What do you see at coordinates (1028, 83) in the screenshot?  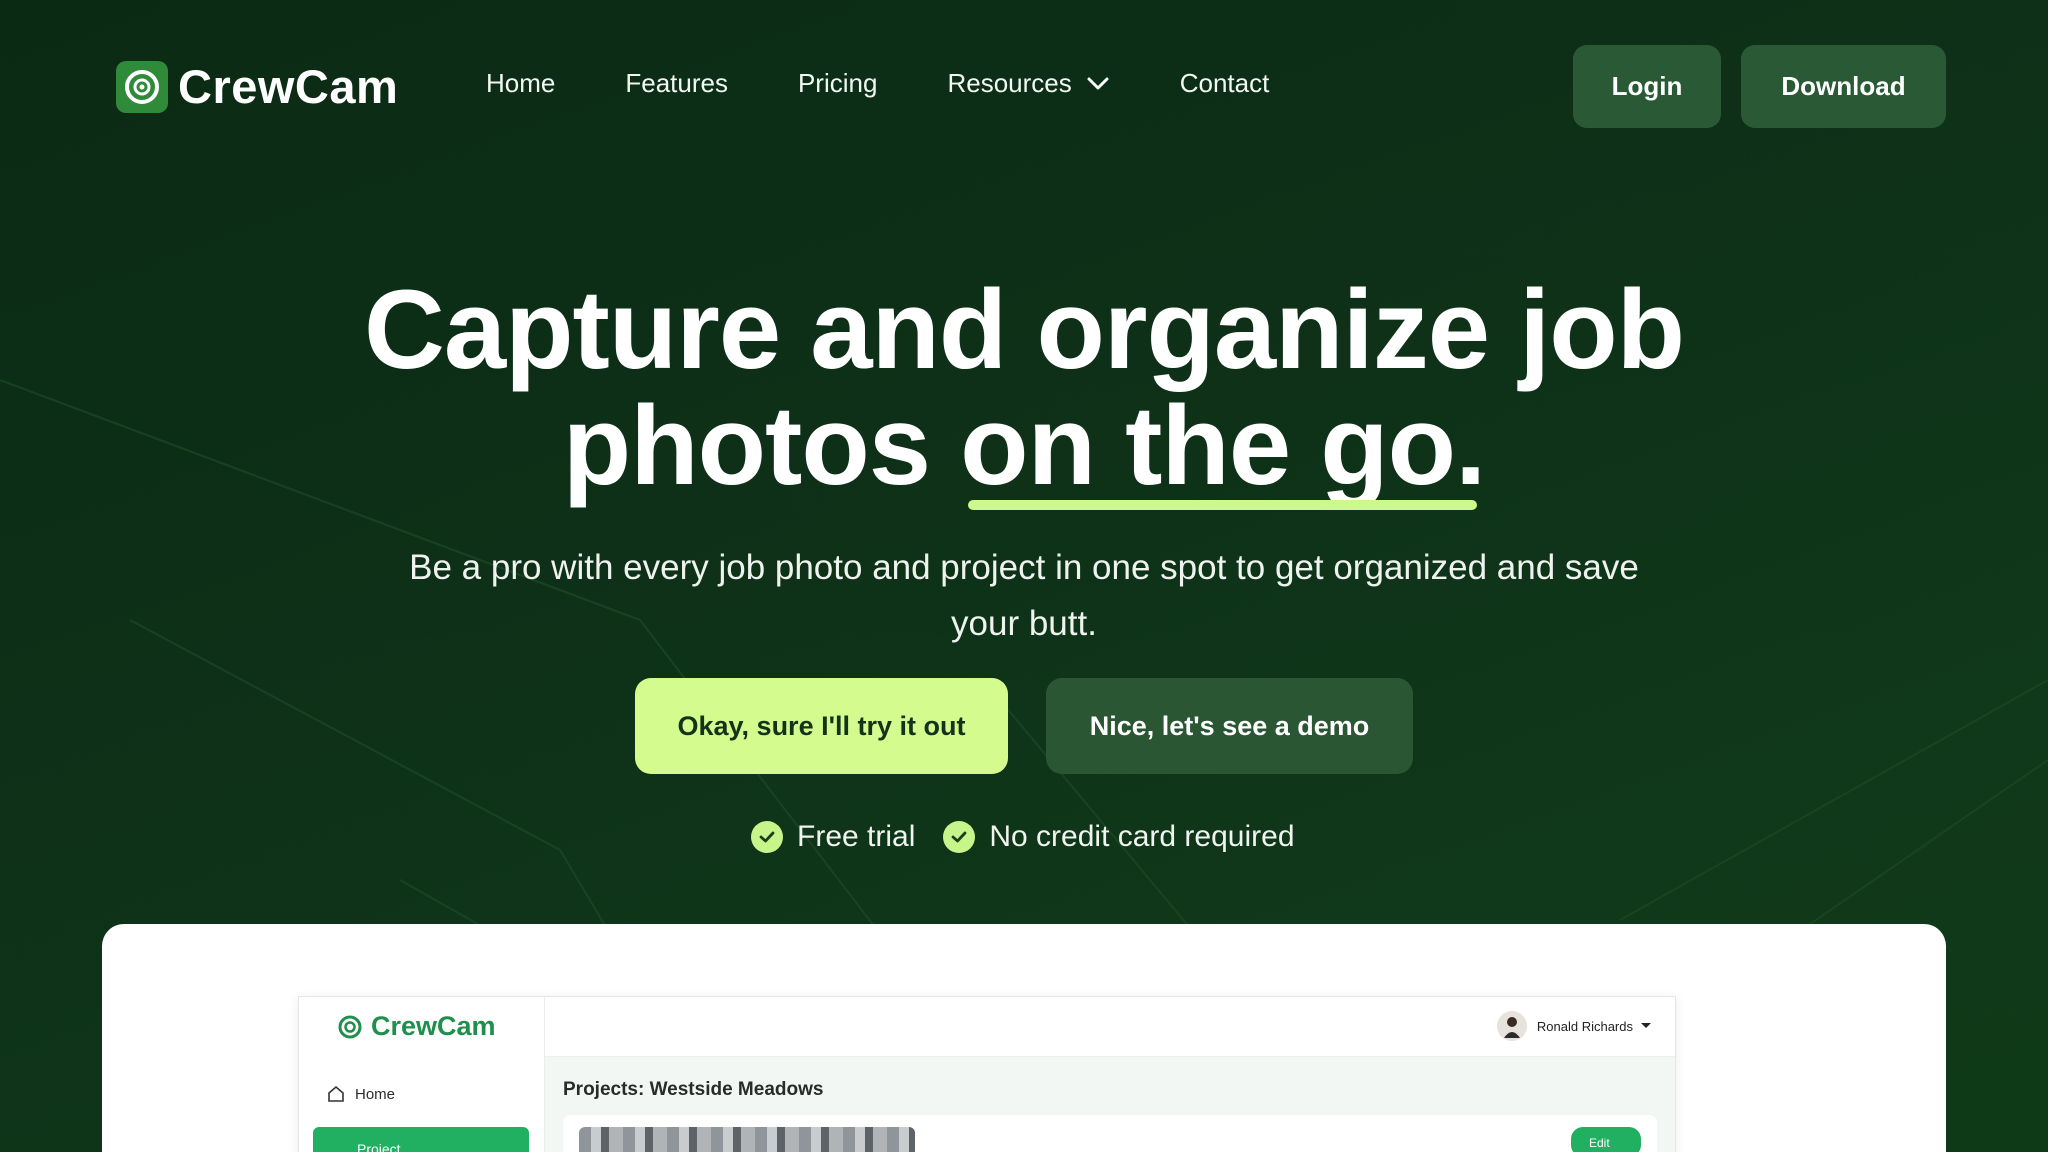 I see `nav-item-resources: Resources` at bounding box center [1028, 83].